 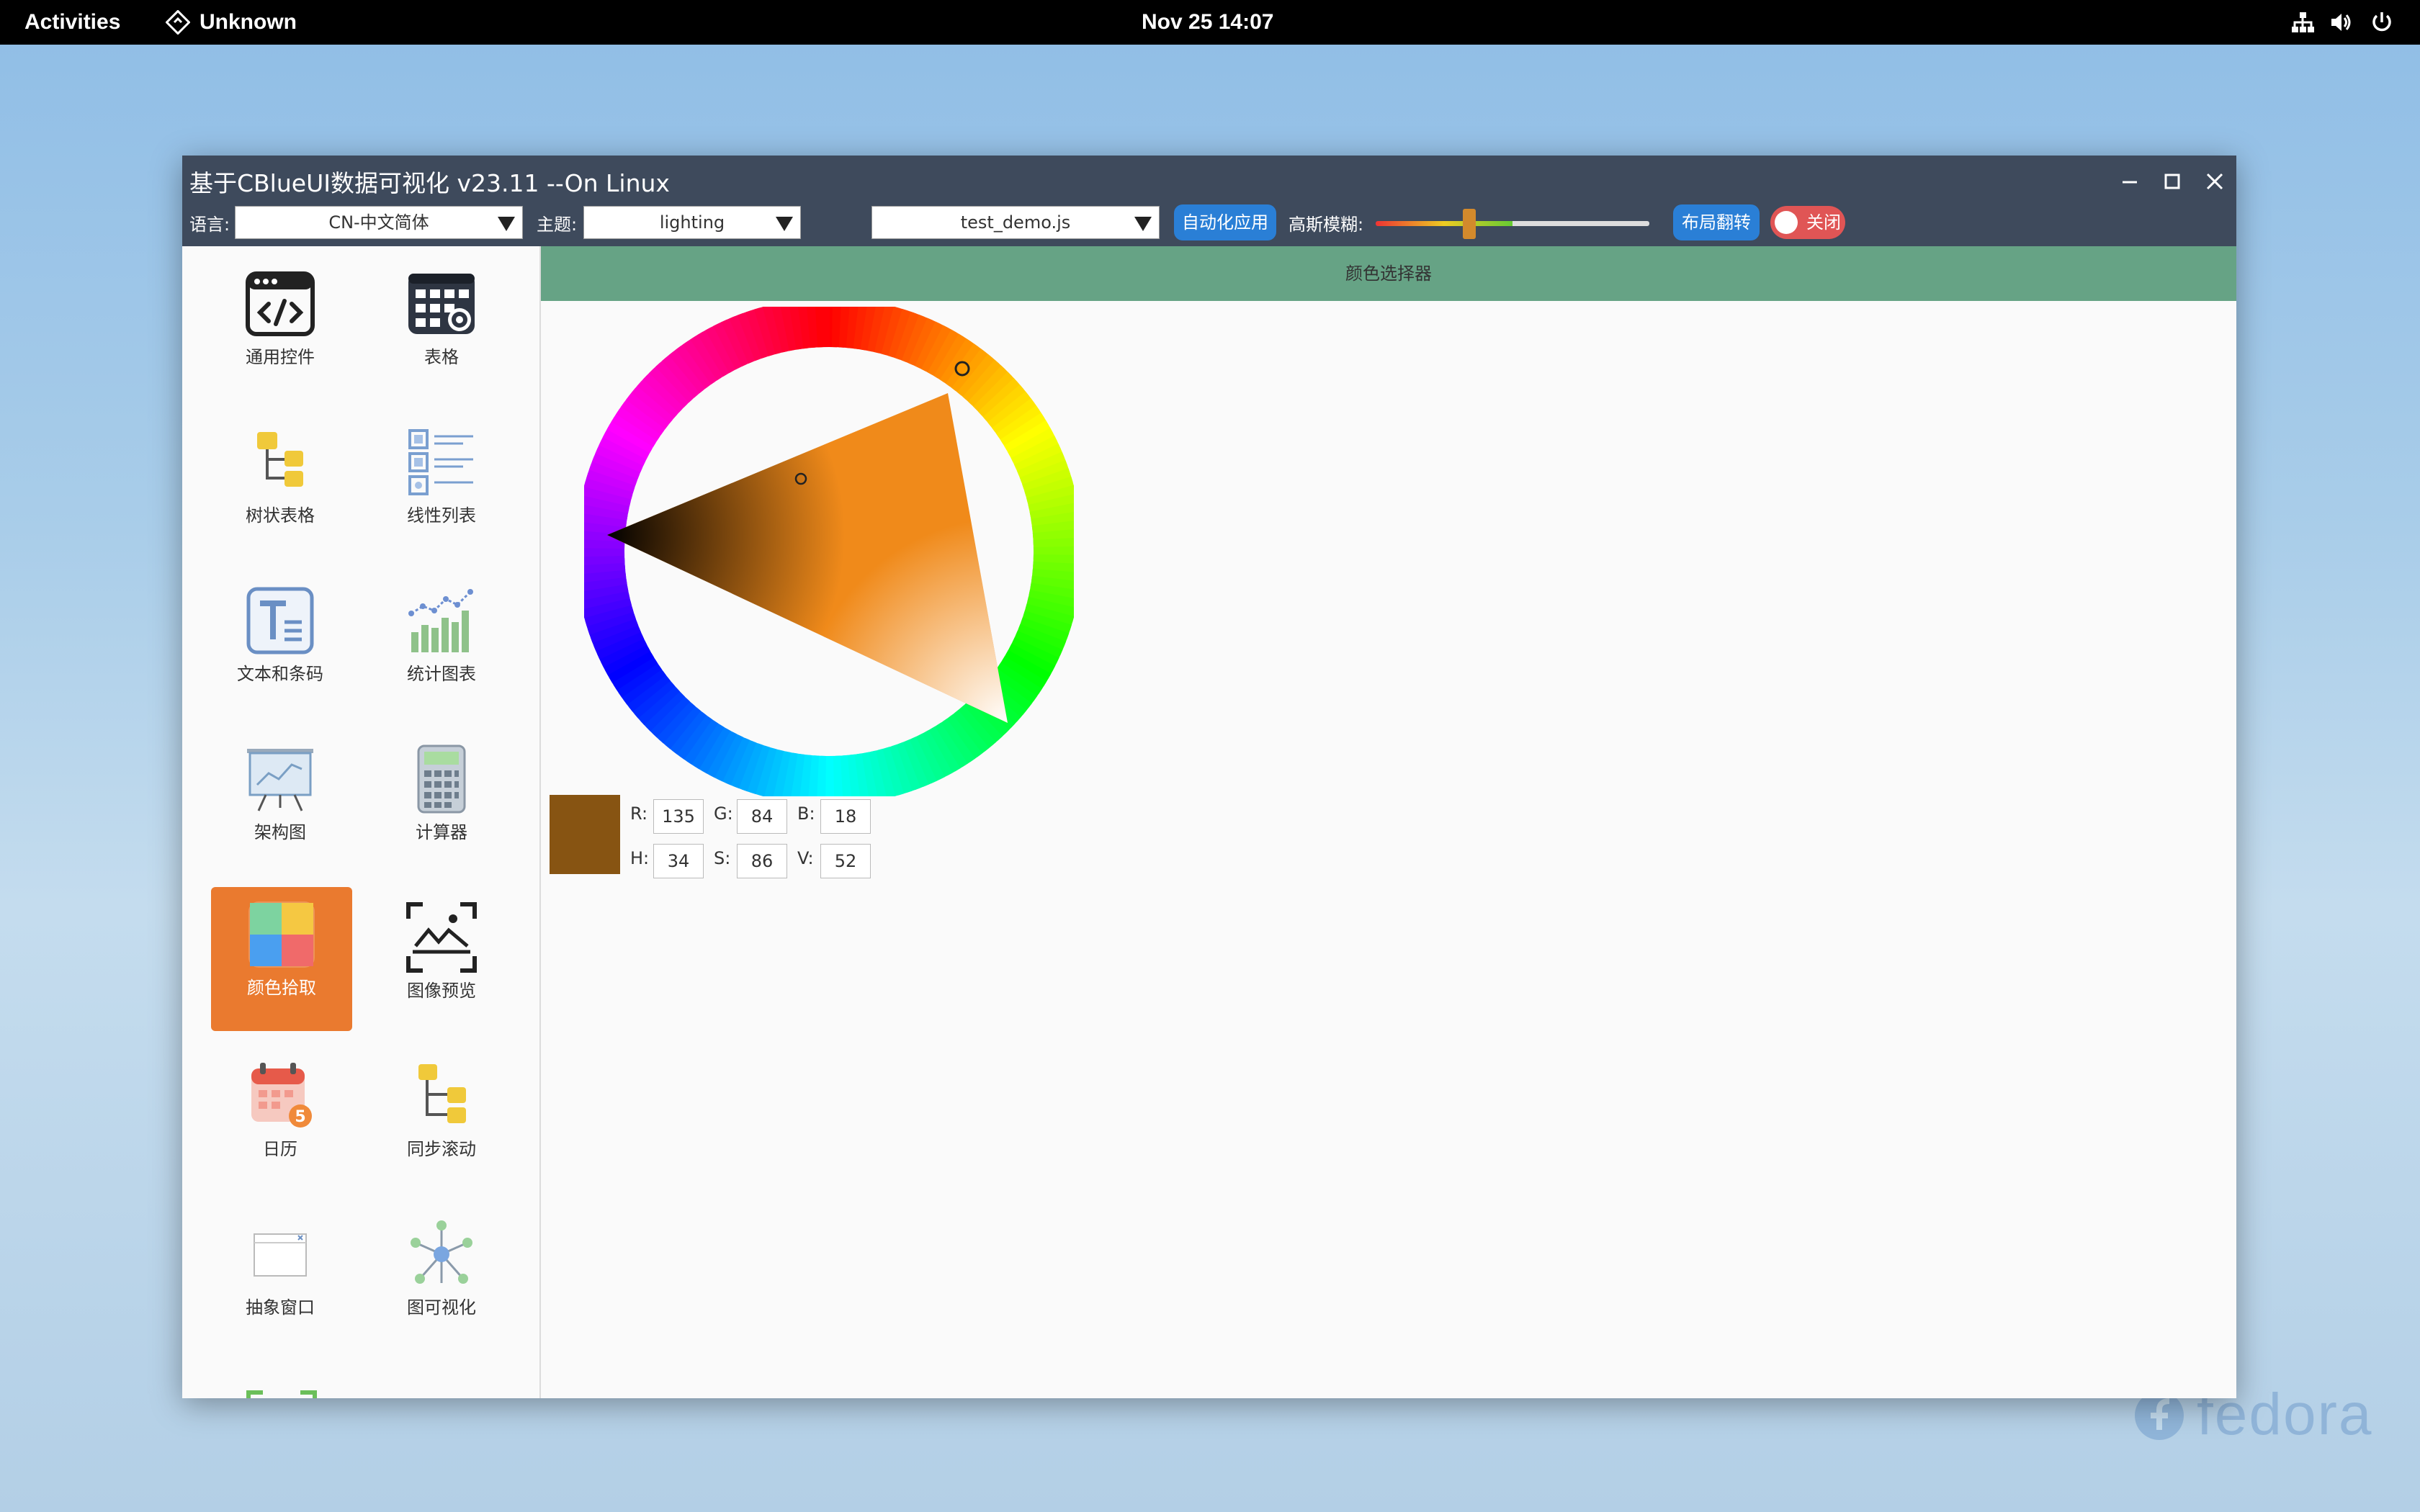 I want to click on sidebar-item-architecture: 架构图, so click(x=280, y=804).